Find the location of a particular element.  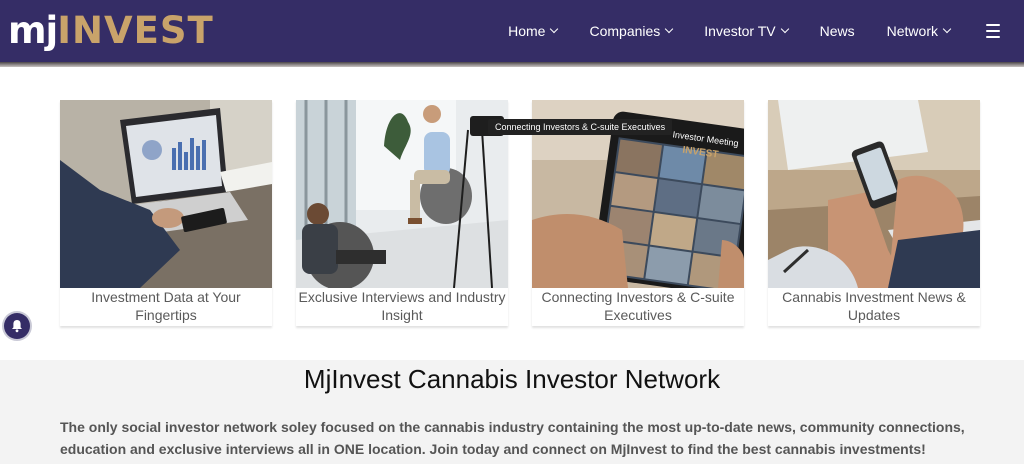

logo-invest-text: INVEST is located at coordinates (135, 30).